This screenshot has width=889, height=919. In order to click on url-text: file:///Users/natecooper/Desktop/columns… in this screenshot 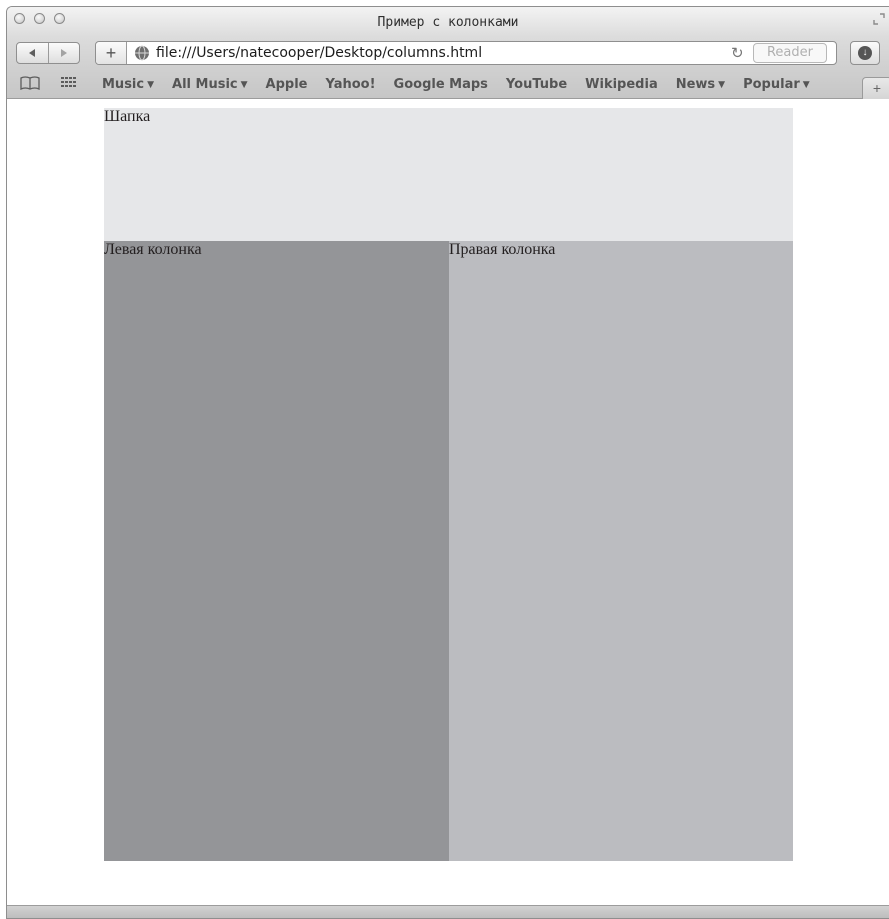, I will do `click(319, 53)`.